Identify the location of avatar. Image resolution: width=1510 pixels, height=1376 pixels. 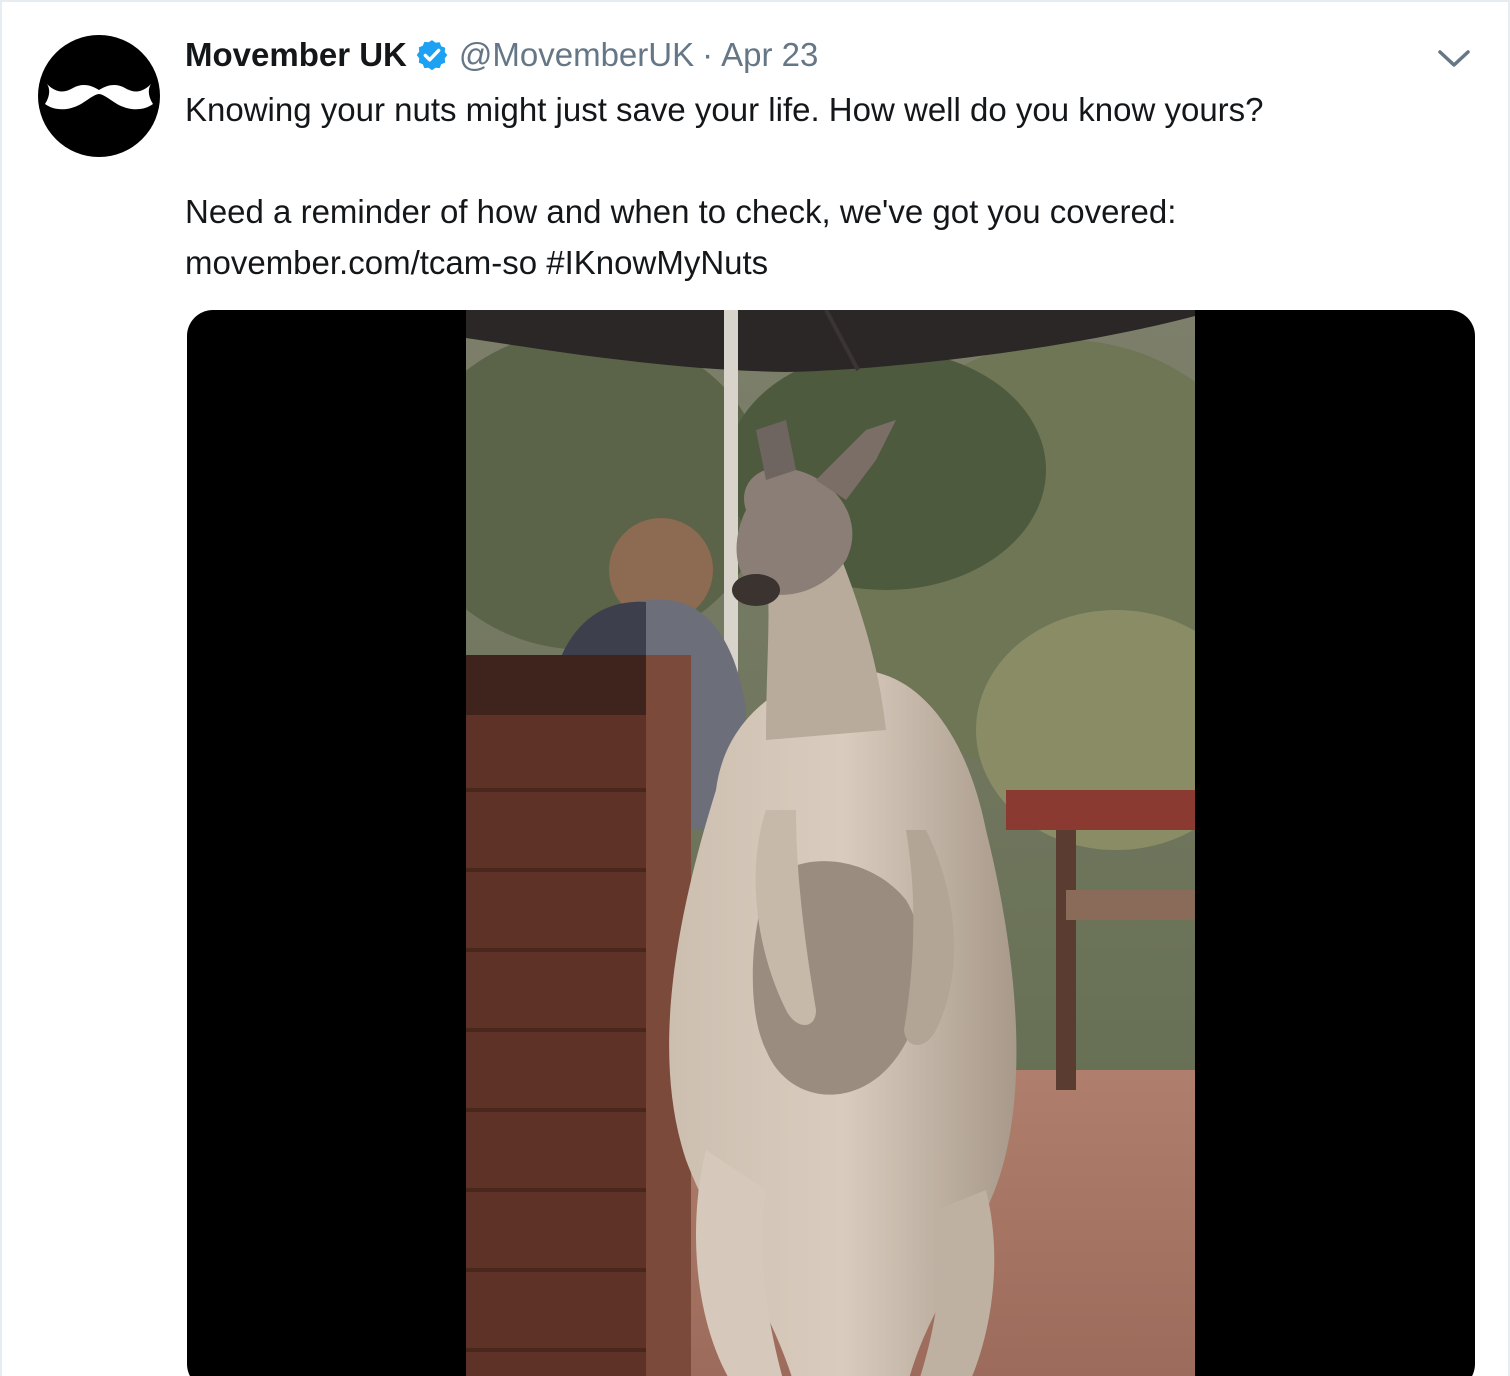
(99, 96).